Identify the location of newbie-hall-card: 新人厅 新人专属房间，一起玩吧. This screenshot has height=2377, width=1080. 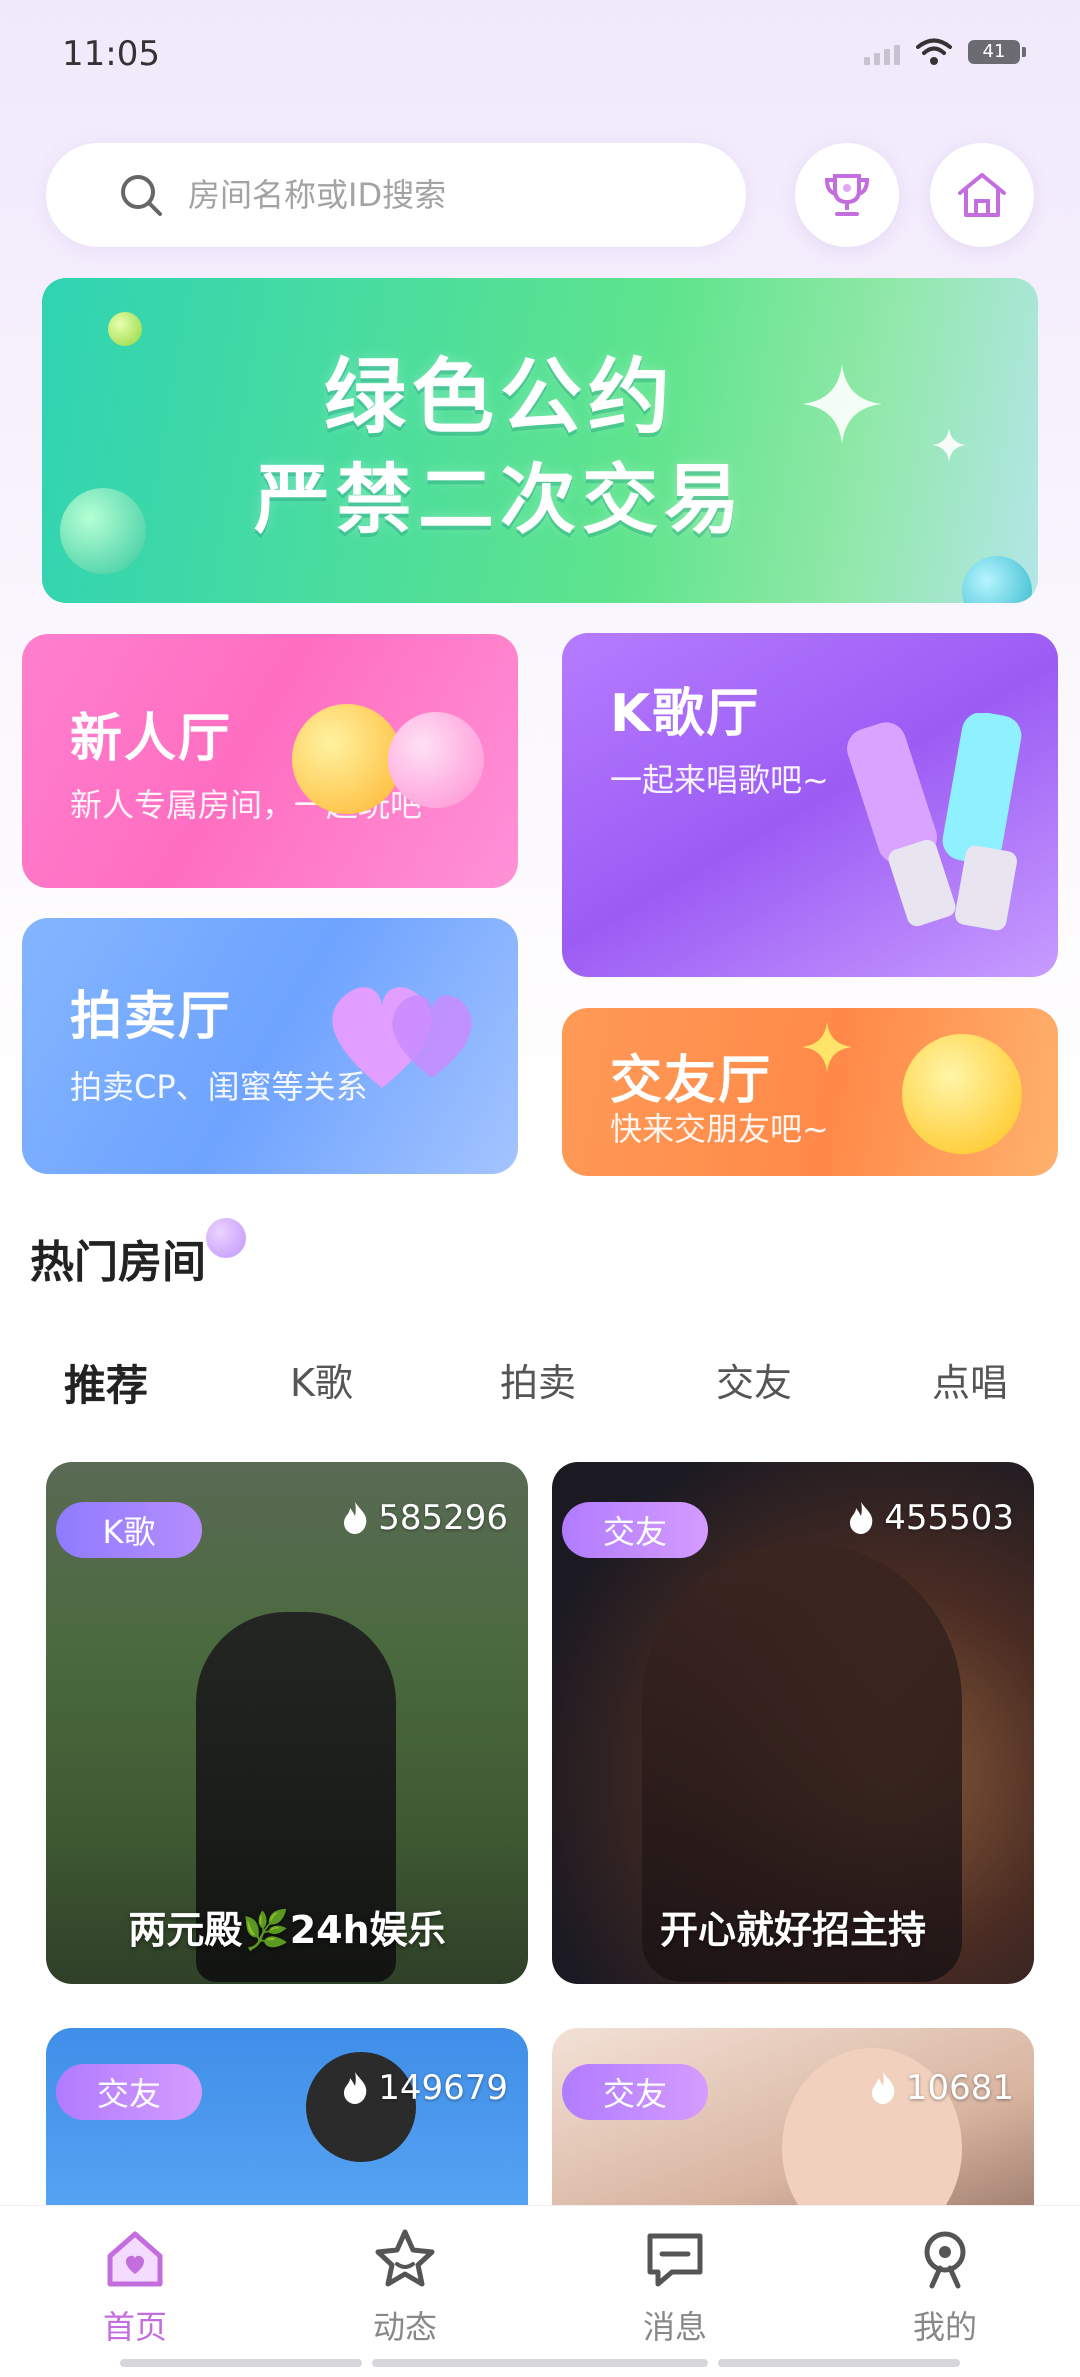
(270, 761).